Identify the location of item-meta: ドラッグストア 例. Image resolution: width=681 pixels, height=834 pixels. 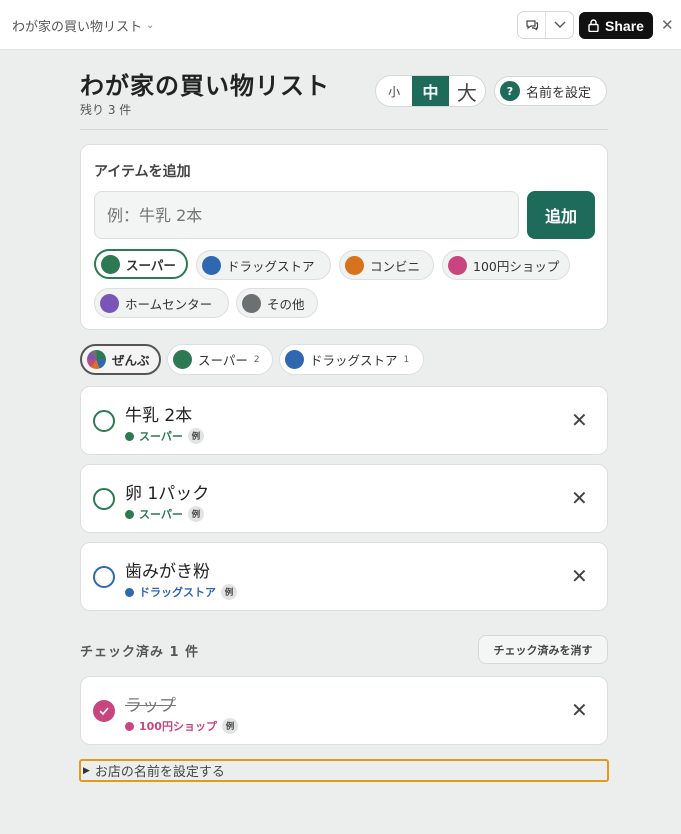
(181, 592).